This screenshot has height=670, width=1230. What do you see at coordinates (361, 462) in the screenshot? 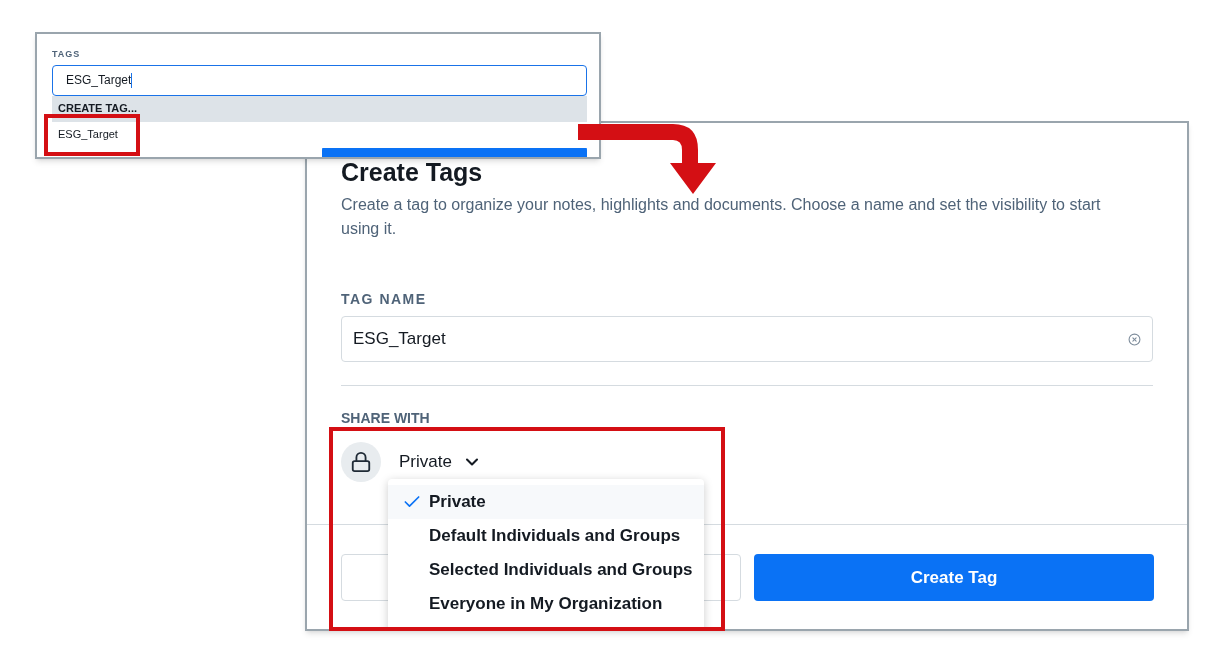
I see `lock-icon` at bounding box center [361, 462].